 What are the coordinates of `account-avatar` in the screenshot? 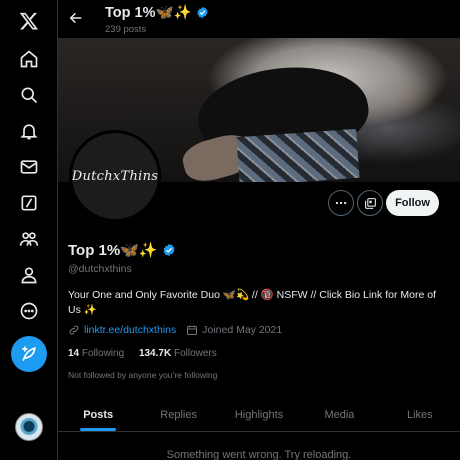 It's located at (29, 427).